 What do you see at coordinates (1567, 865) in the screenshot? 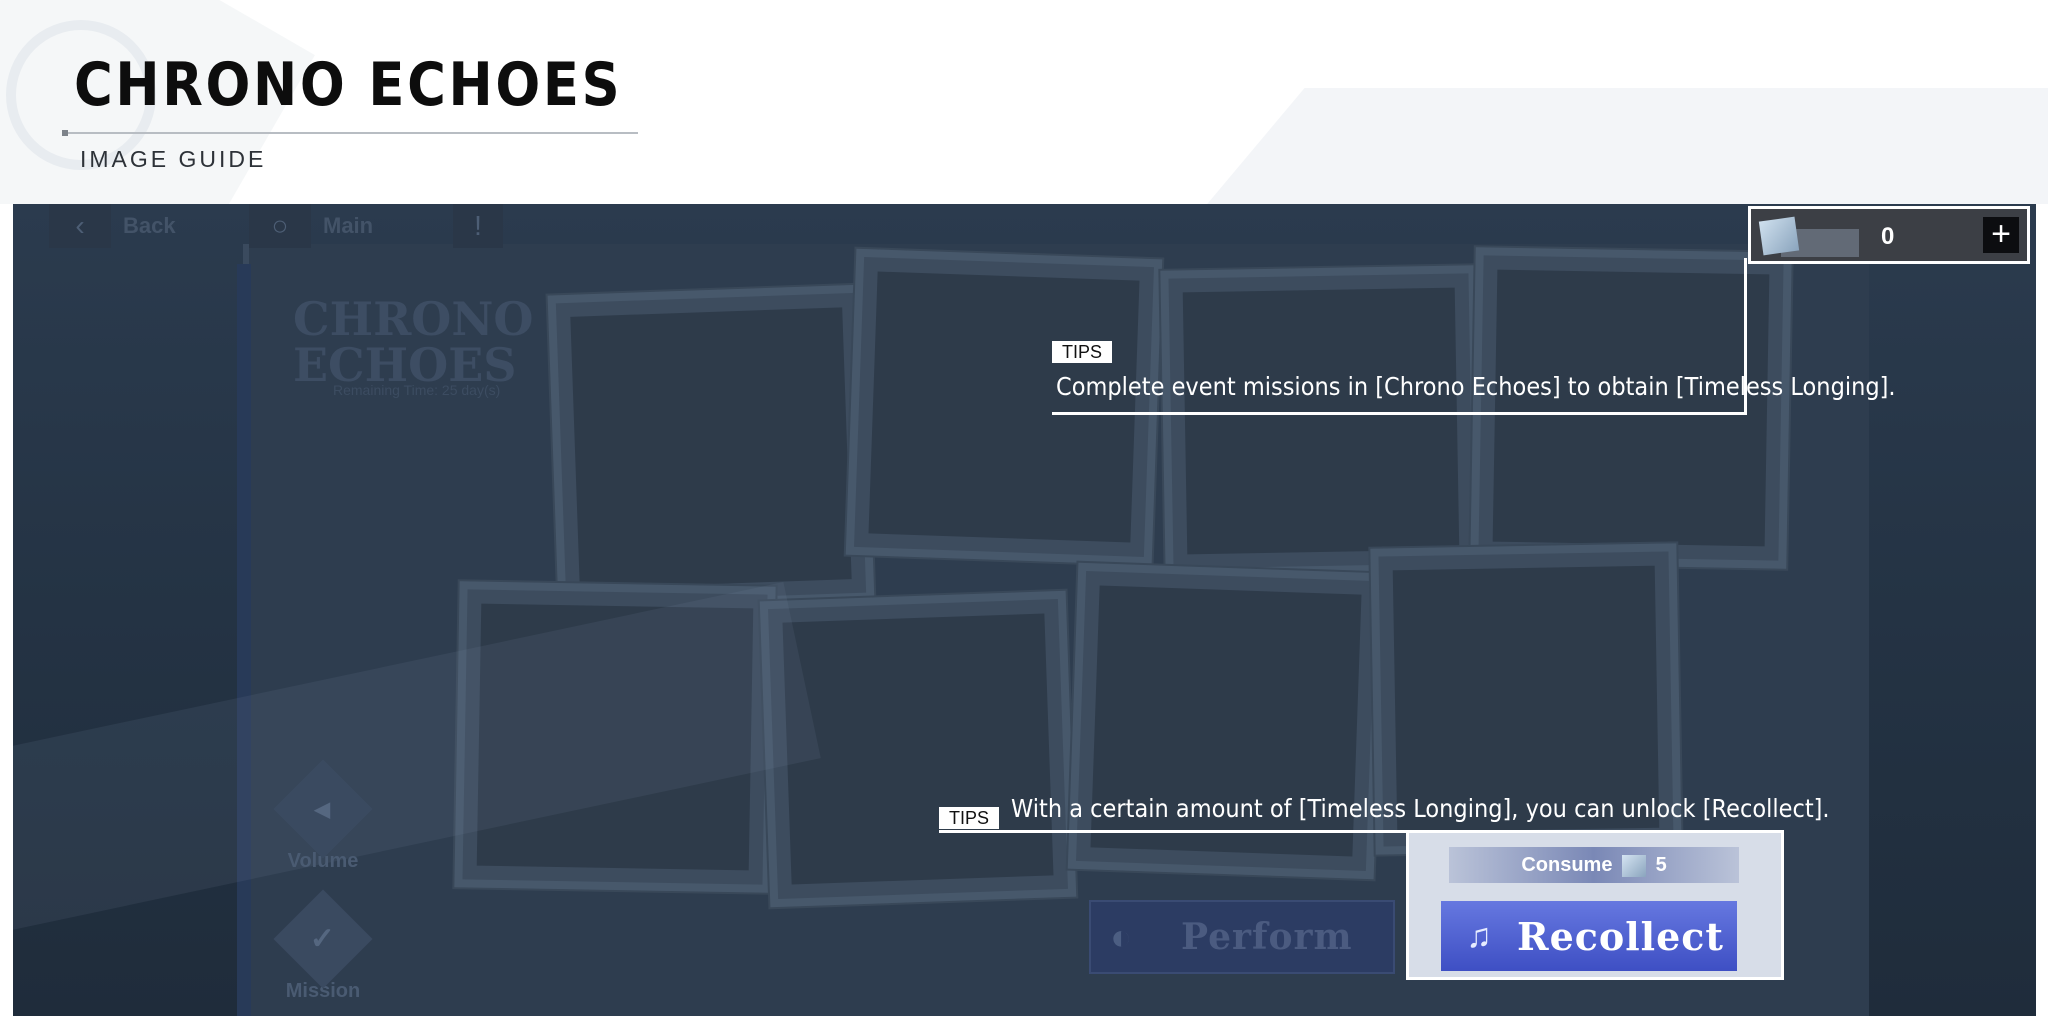
I see `consume-label: Consume` at bounding box center [1567, 865].